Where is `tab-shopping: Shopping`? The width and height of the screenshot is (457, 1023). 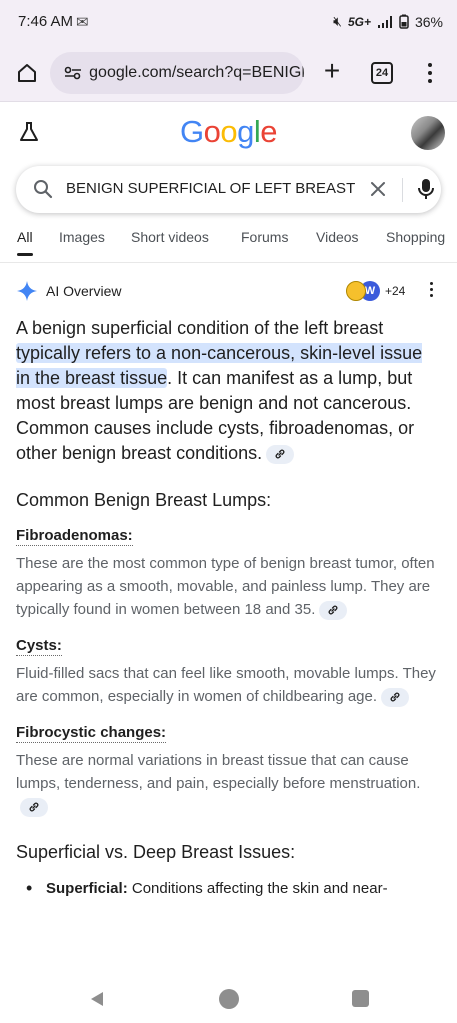
tab-shopping: Shopping is located at coordinates (415, 245).